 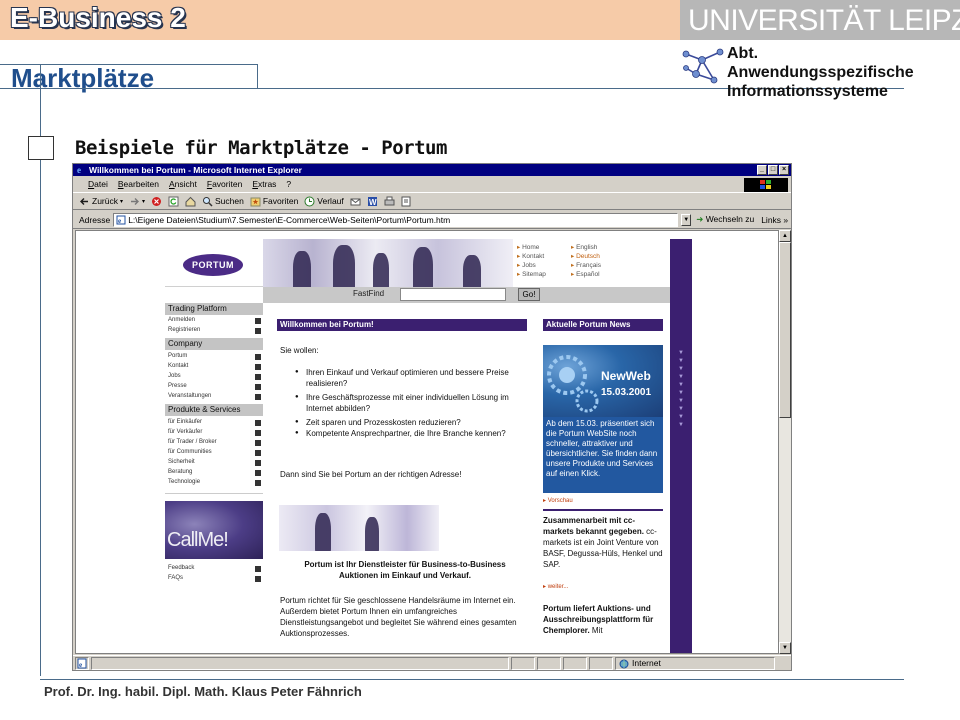 What do you see at coordinates (137, 201) in the screenshot?
I see `forward-button: ▾` at bounding box center [137, 201].